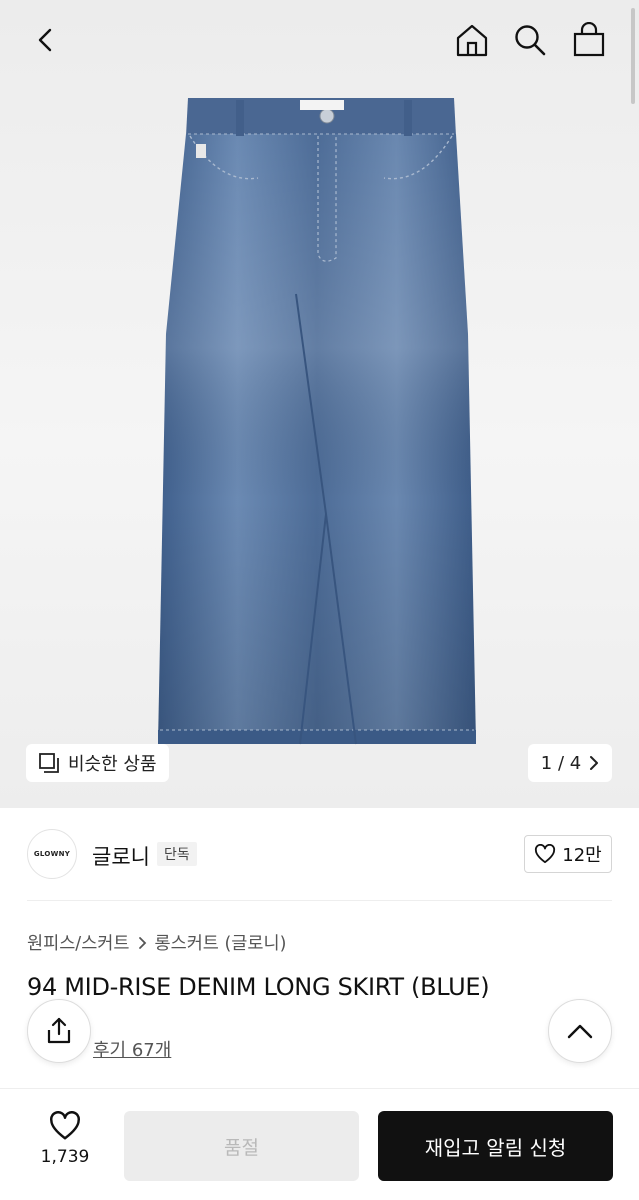 Image resolution: width=639 pixels, height=1200 pixels. What do you see at coordinates (221, 942) in the screenshot?
I see `breadcrumb-subcategory: 롱스커트 (글로니)` at bounding box center [221, 942].